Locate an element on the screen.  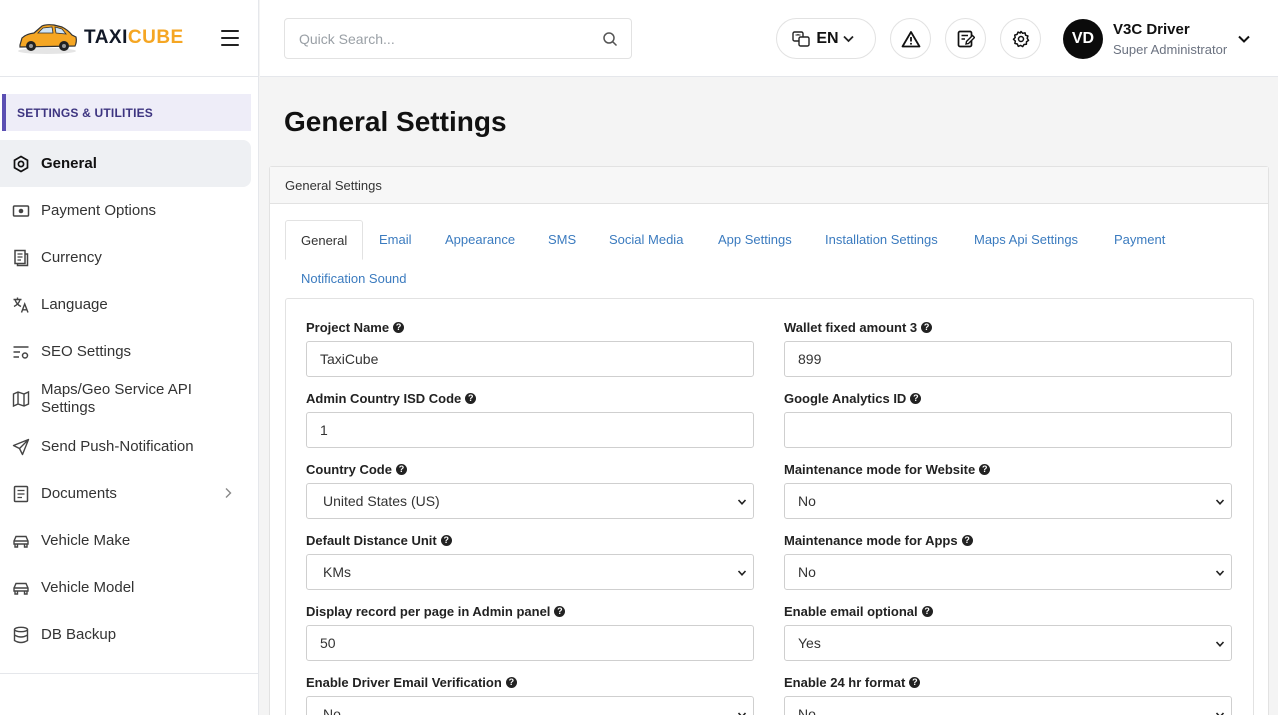
field-label: Country Code? is located at coordinates (530, 469).